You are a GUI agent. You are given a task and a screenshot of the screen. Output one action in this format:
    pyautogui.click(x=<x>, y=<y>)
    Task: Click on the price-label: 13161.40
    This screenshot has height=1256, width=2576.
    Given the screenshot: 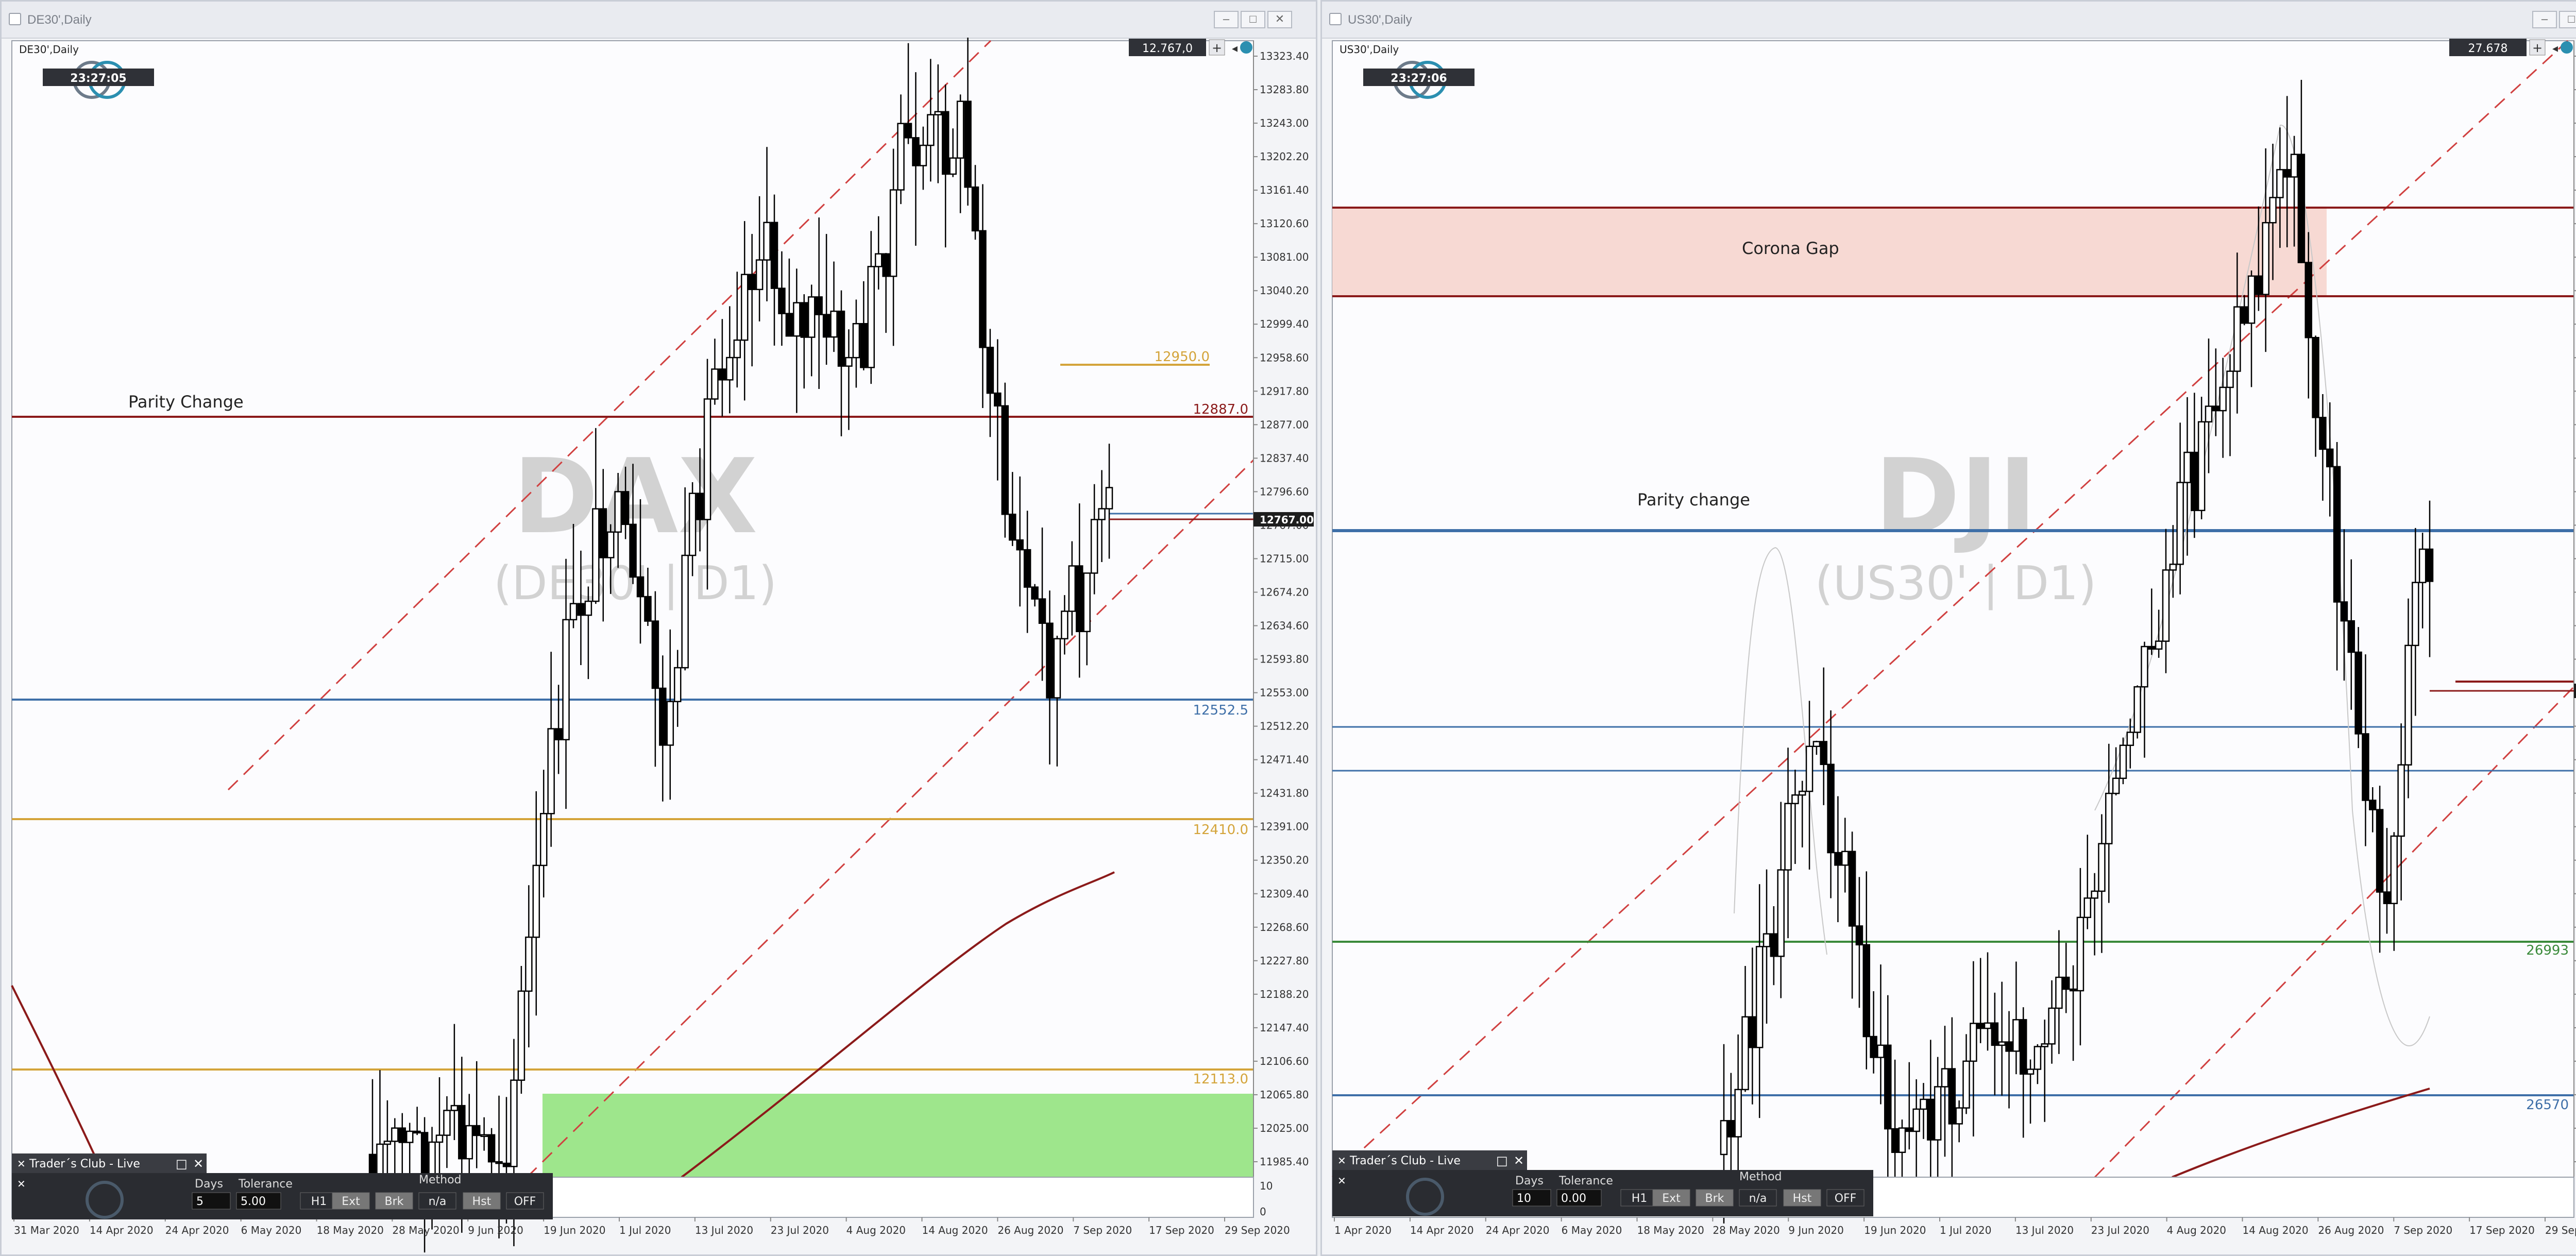 What is the action you would take?
    pyautogui.click(x=1284, y=190)
    